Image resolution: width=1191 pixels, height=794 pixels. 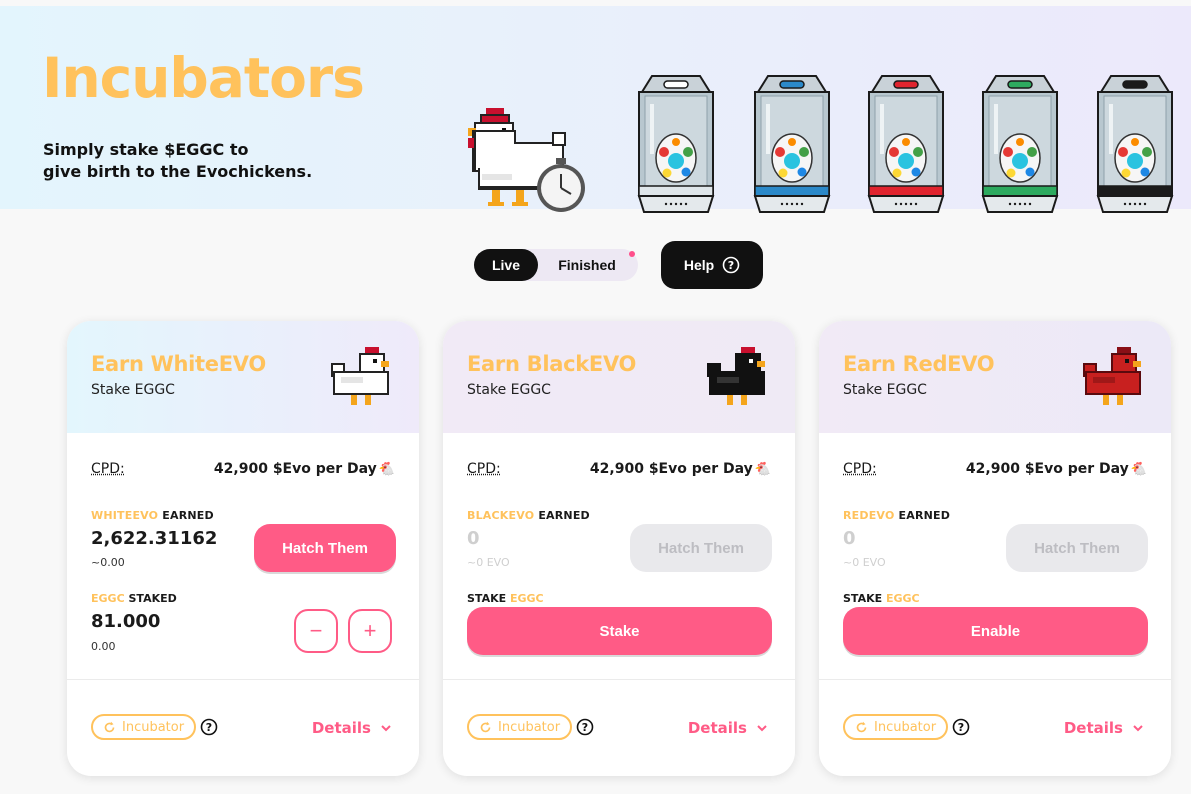 I want to click on staked-value: 81.000, so click(x=126, y=621).